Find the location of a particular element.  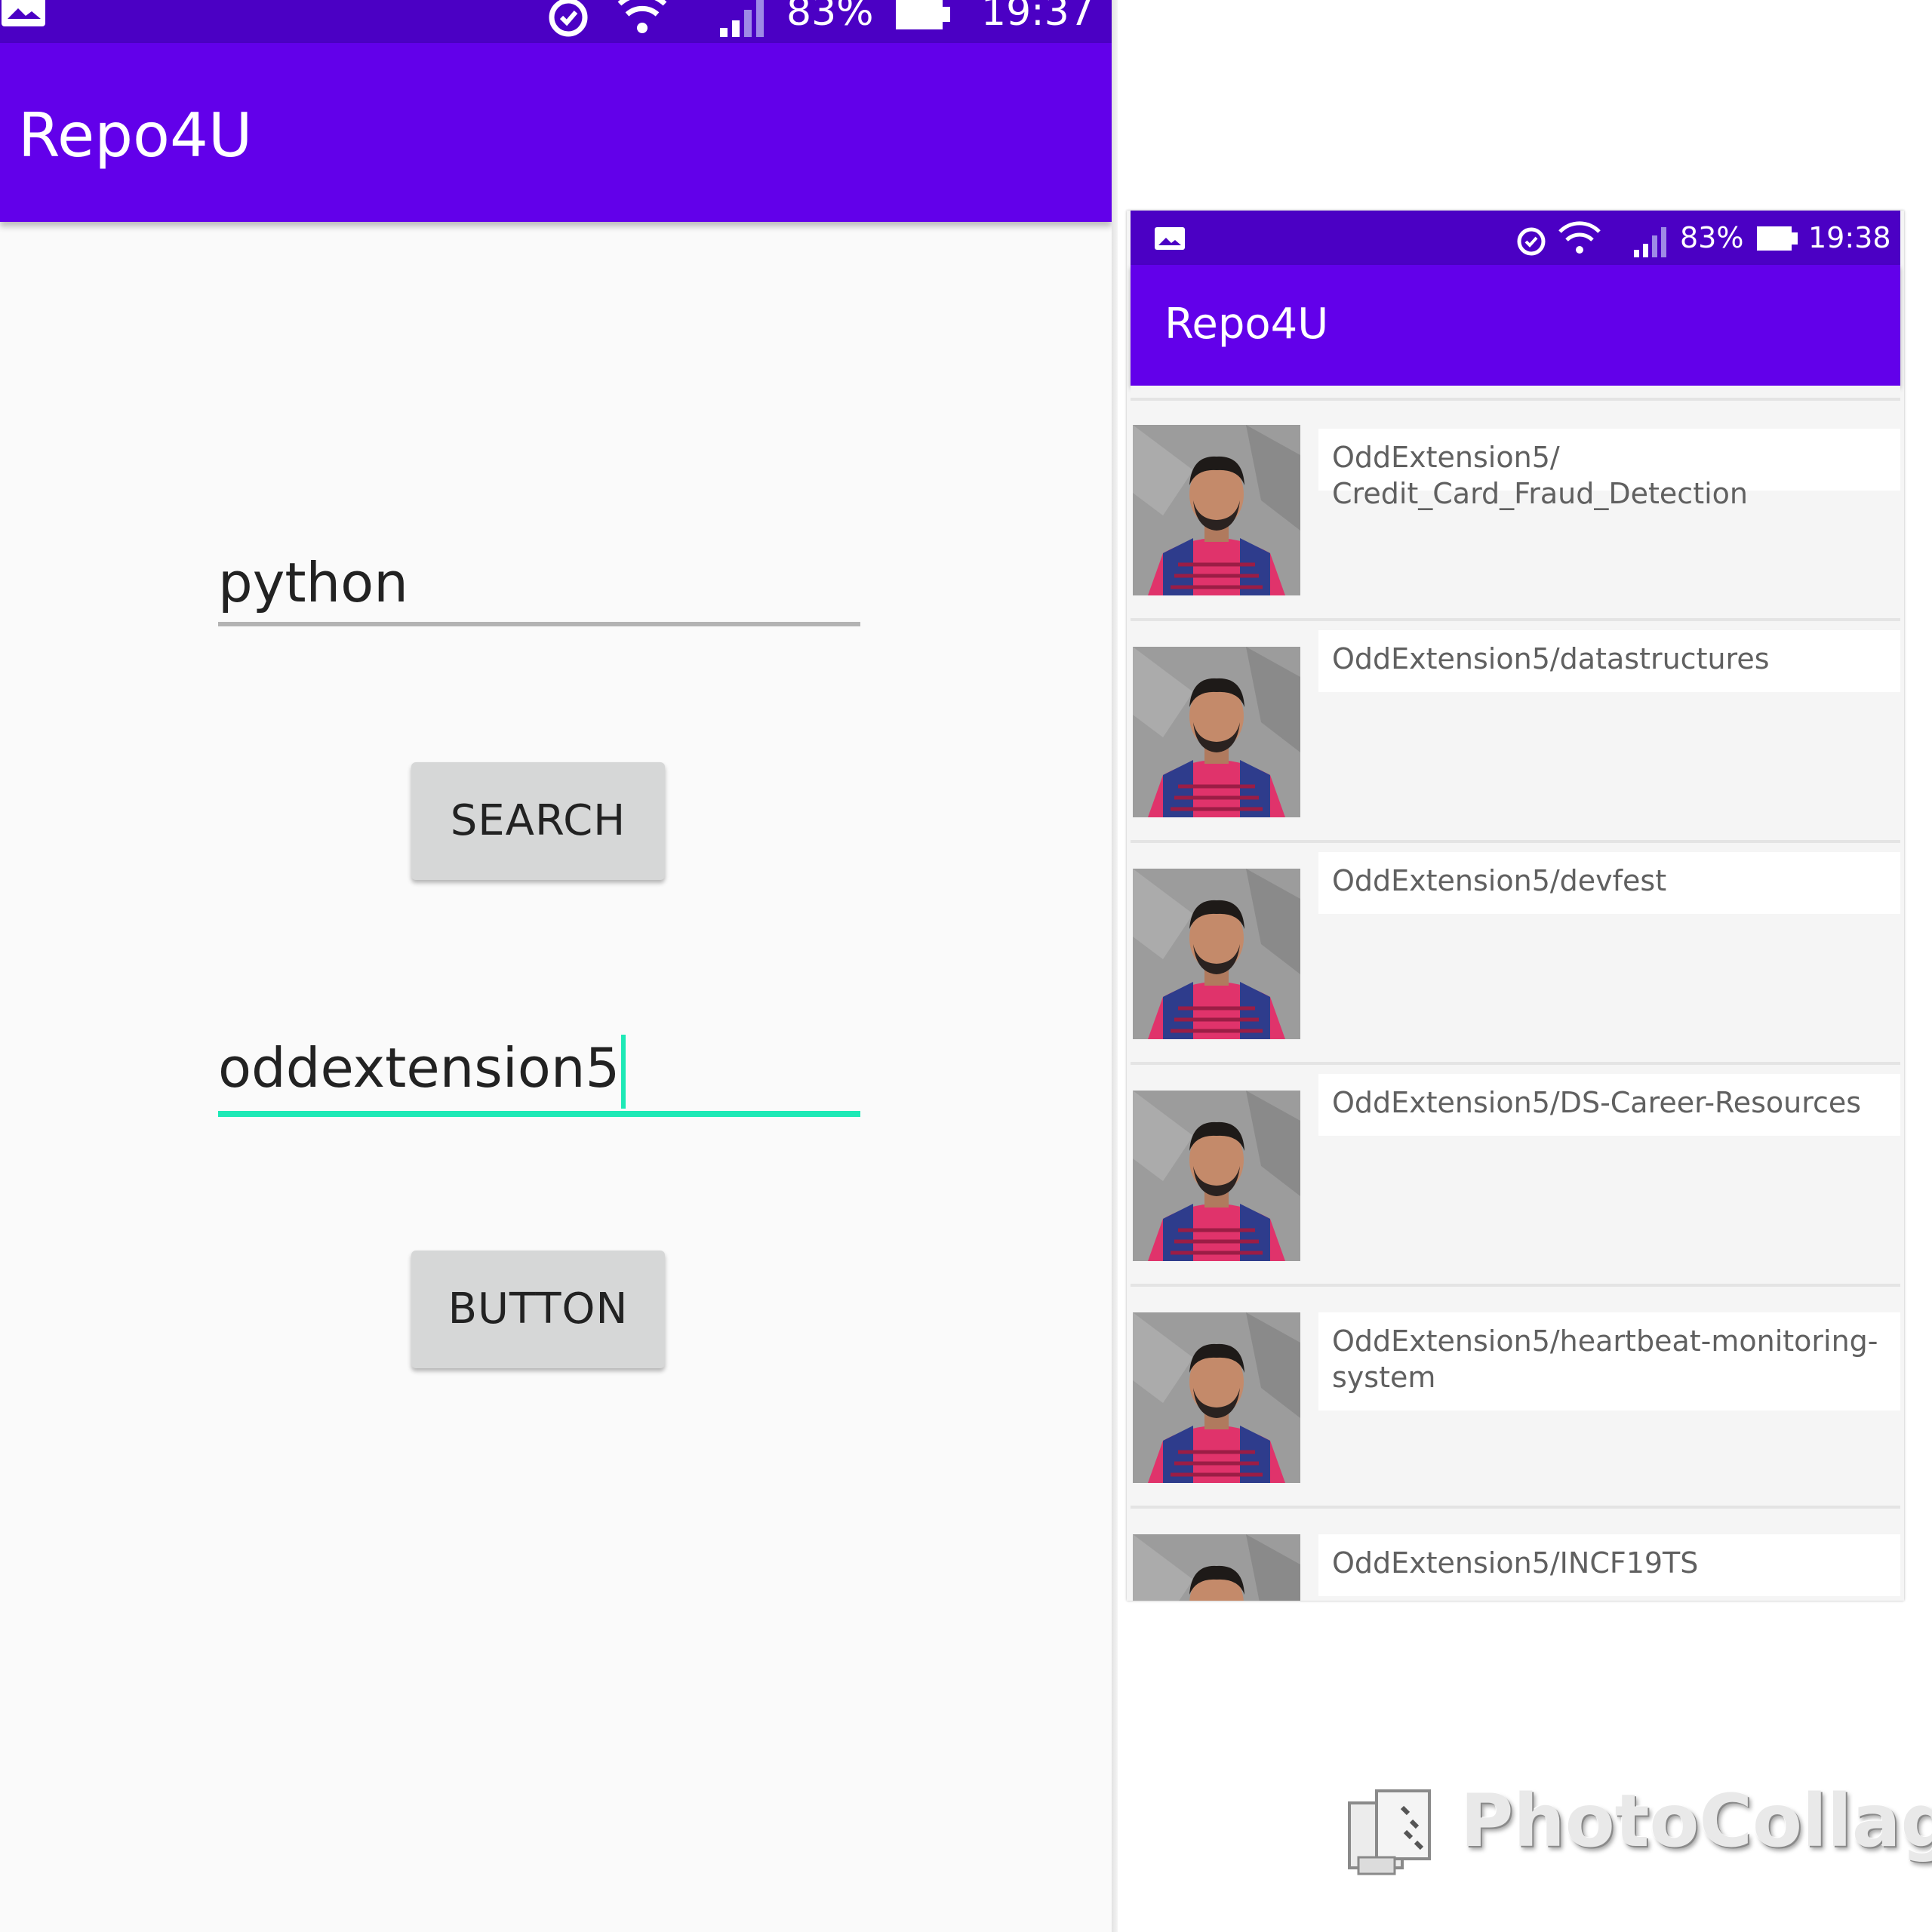

status-bar: 83% 19:37 is located at coordinates (556, 21).